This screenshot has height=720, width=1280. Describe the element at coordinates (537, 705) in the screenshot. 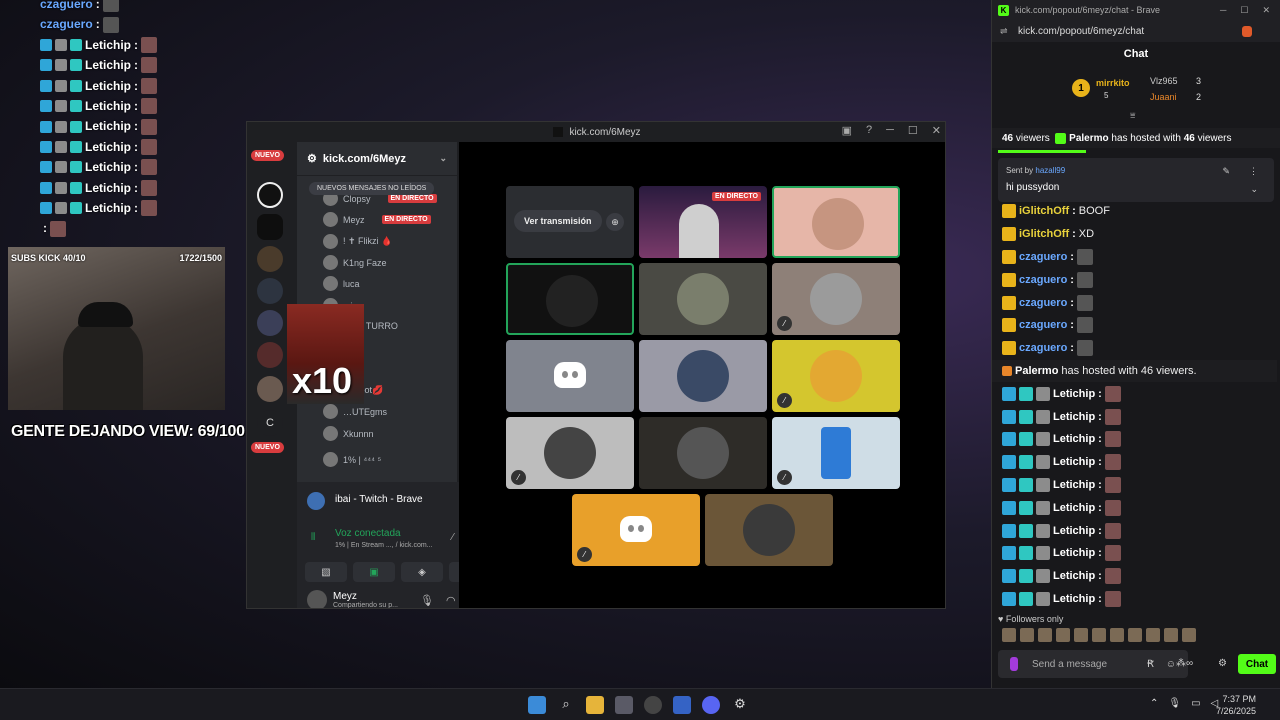

I see `windows-start-icon` at that location.